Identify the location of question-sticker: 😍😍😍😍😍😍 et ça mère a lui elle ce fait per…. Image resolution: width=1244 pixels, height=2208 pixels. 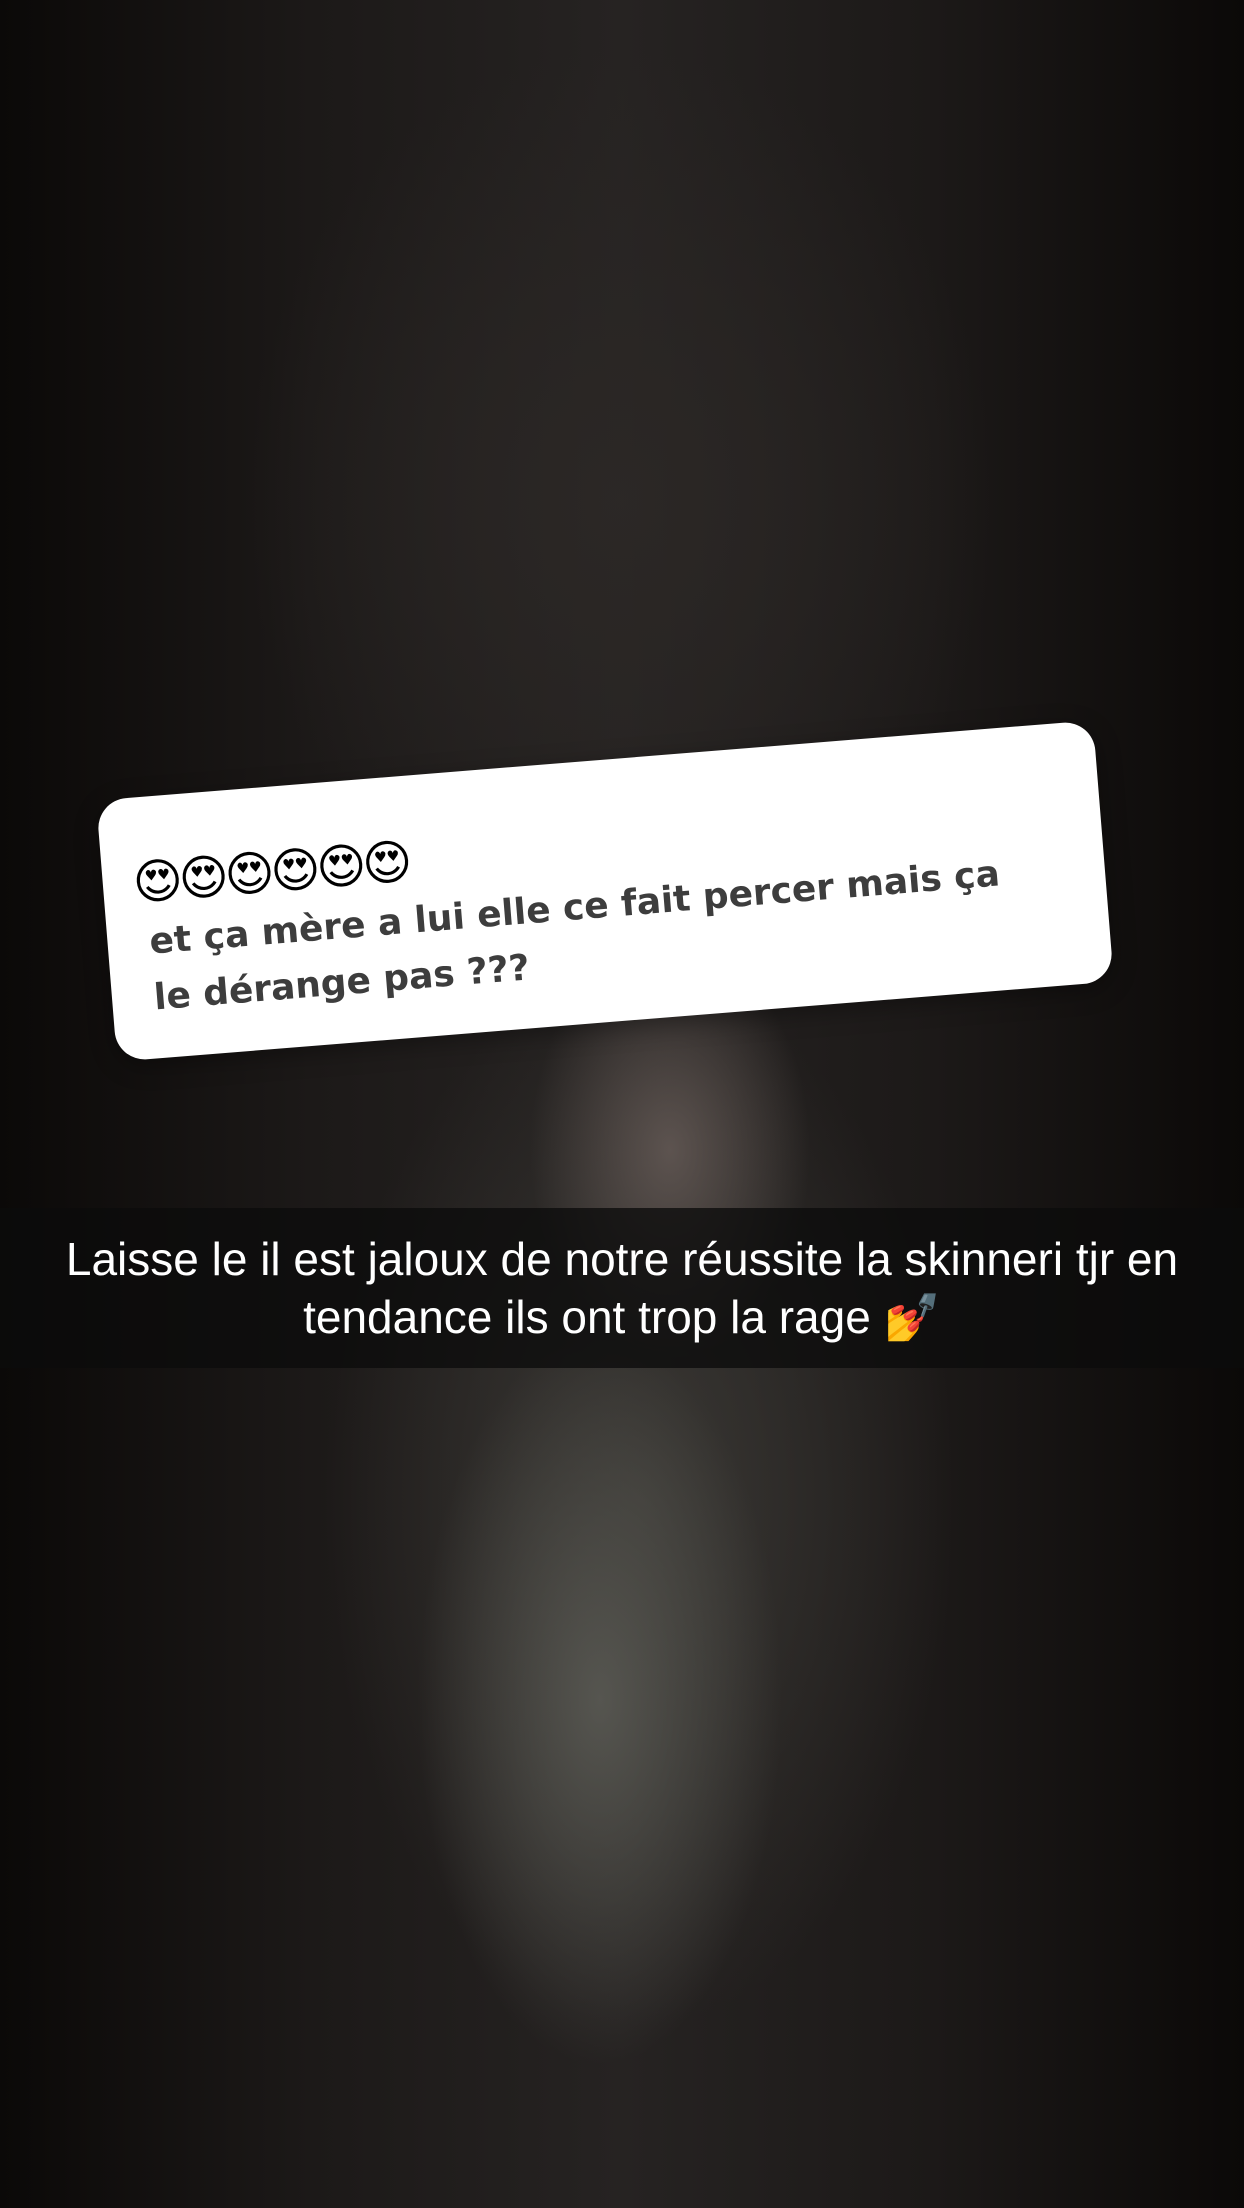
(605, 891).